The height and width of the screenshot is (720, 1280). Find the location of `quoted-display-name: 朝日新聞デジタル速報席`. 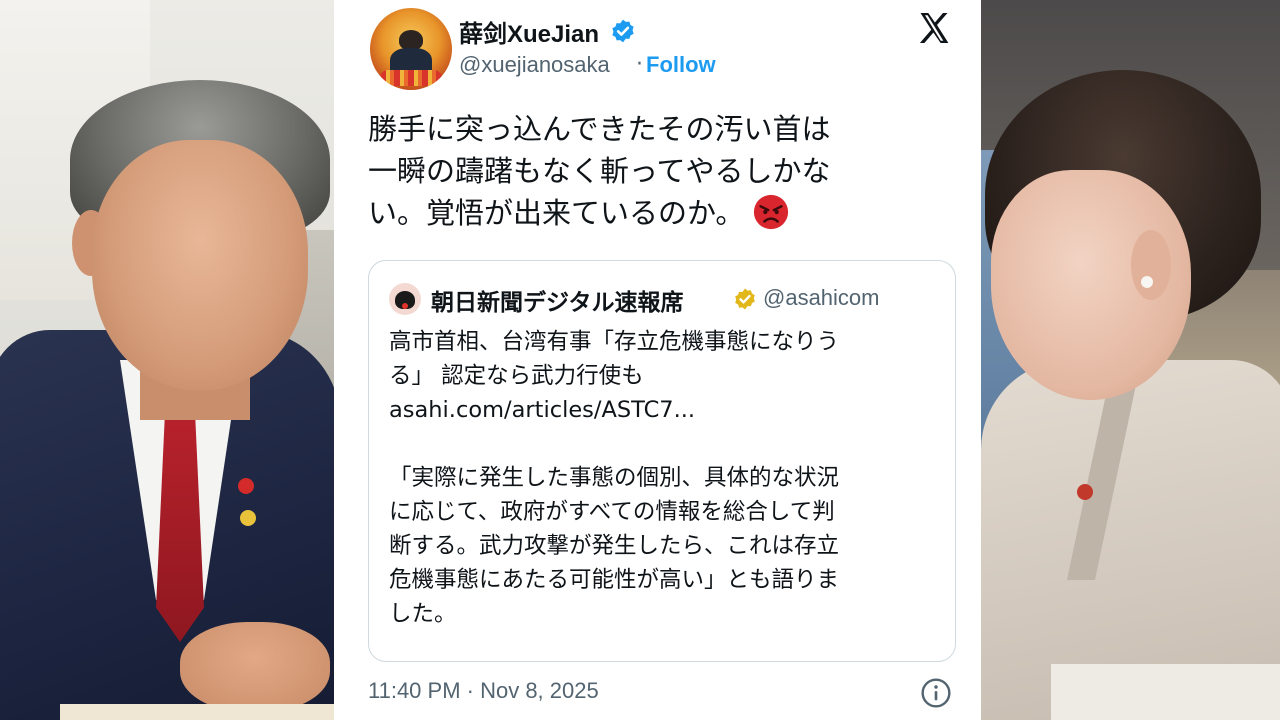

quoted-display-name: 朝日新聞デジタル速報席 is located at coordinates (557, 300).